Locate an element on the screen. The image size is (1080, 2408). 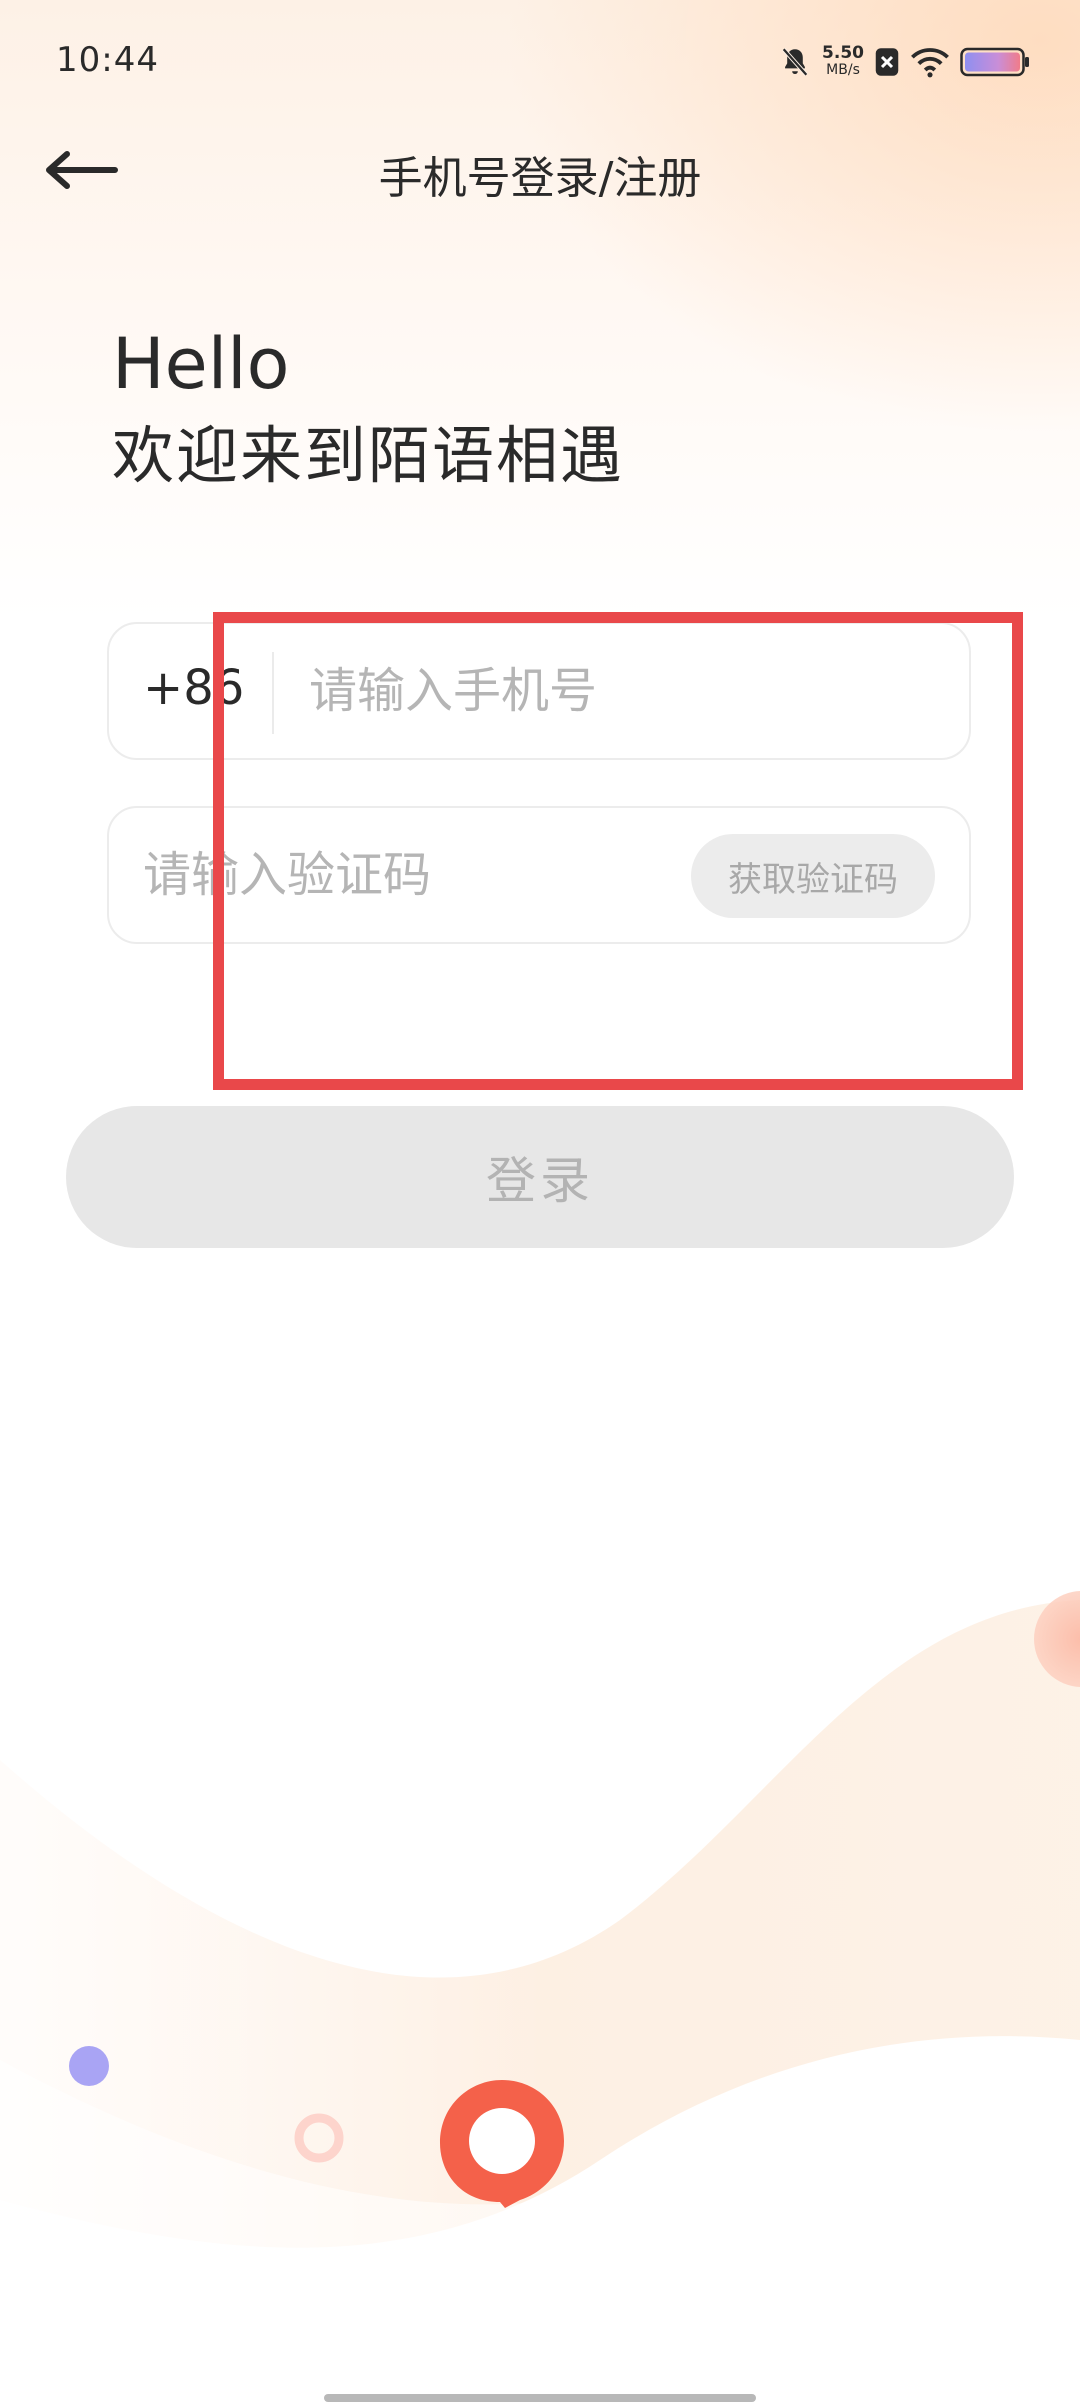
network-speed-unit: MB/s is located at coordinates (843, 70).